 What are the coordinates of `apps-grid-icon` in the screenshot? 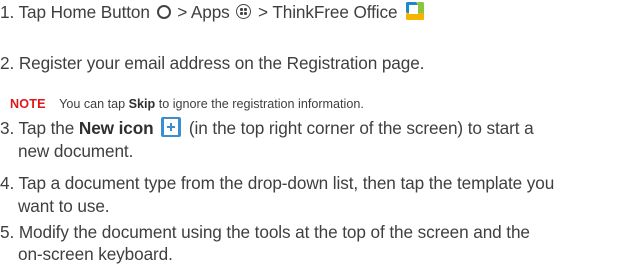 It's located at (244, 12).